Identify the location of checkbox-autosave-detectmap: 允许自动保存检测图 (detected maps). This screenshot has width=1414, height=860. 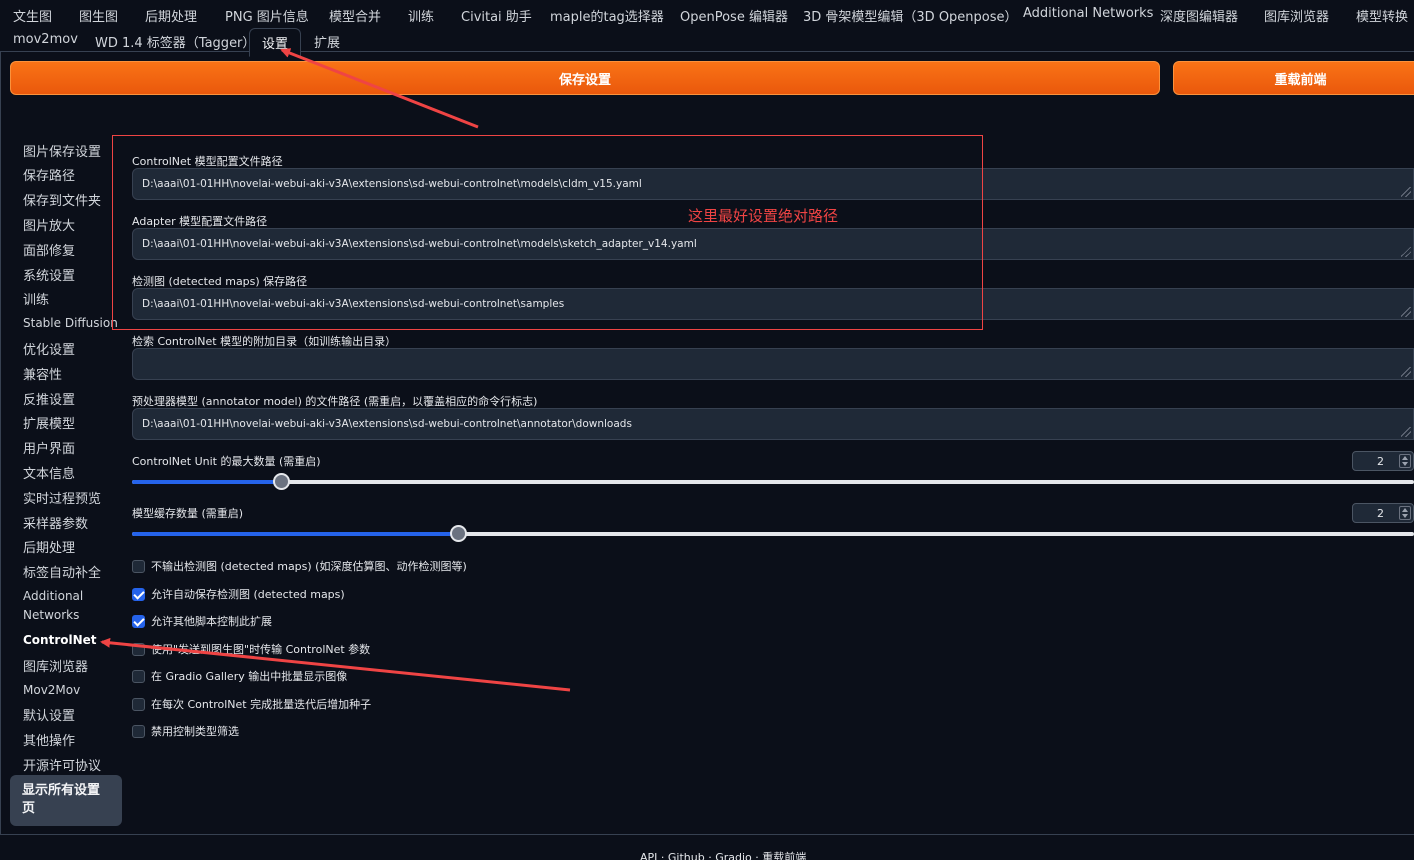
(238, 594).